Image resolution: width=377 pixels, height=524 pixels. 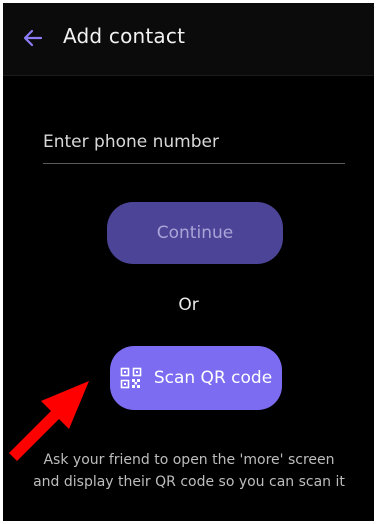 What do you see at coordinates (49, 421) in the screenshot?
I see `red-pointer-arrow-icon` at bounding box center [49, 421].